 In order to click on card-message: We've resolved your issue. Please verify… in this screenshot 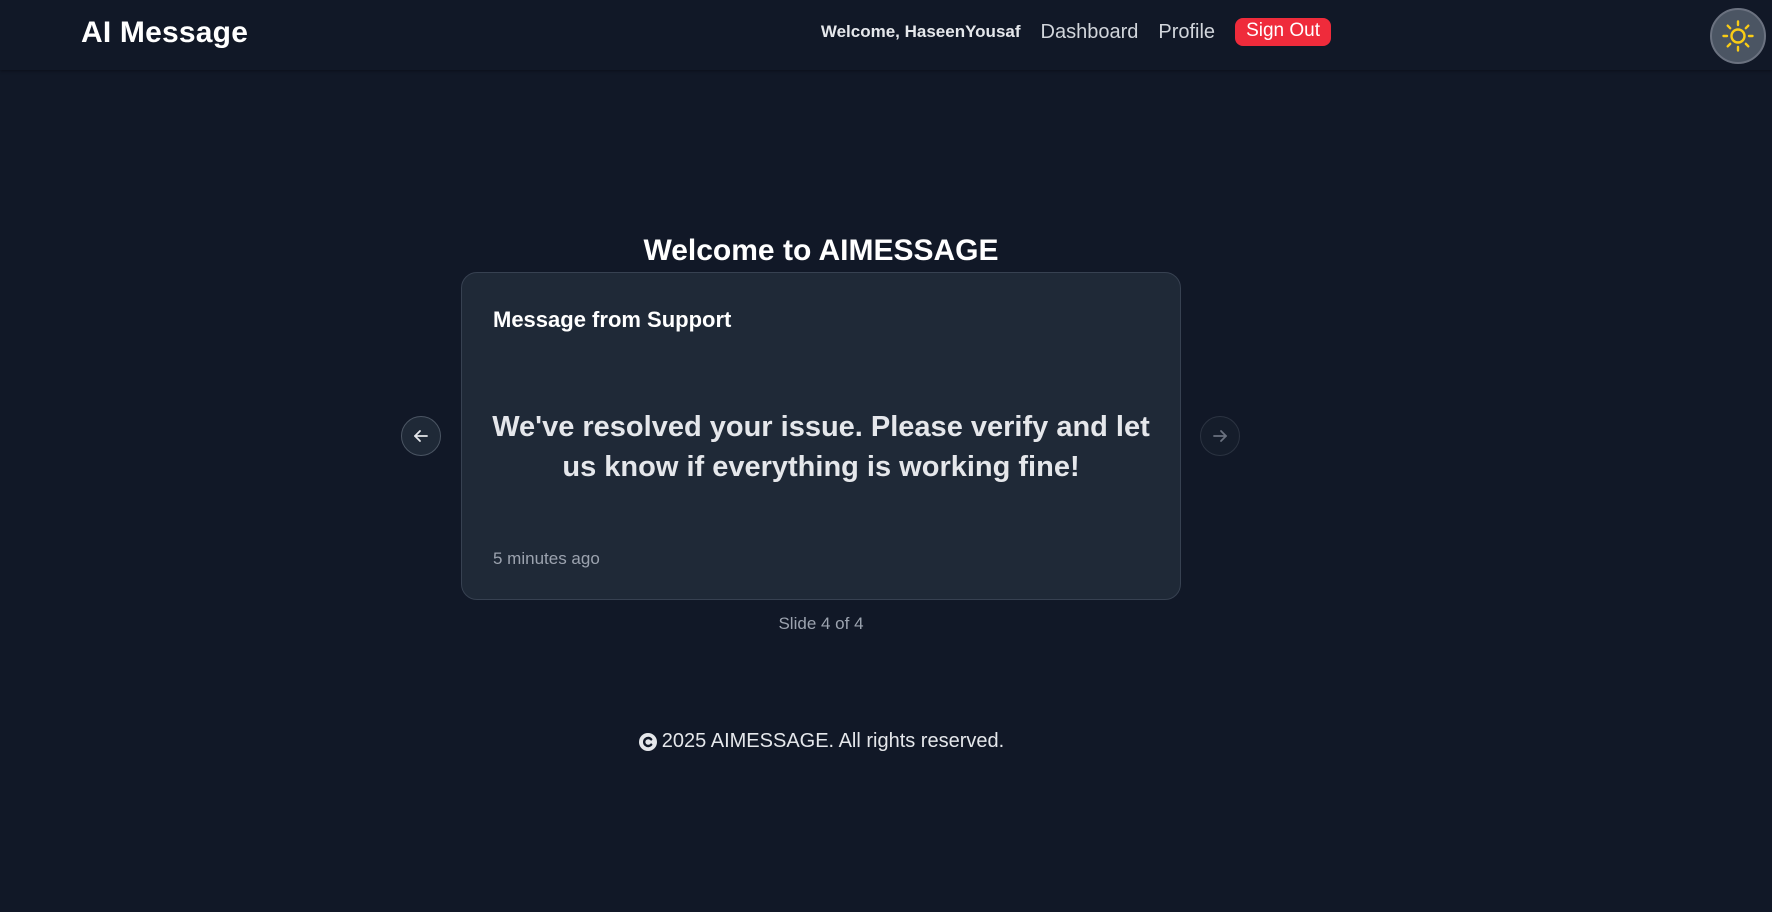, I will do `click(821, 447)`.